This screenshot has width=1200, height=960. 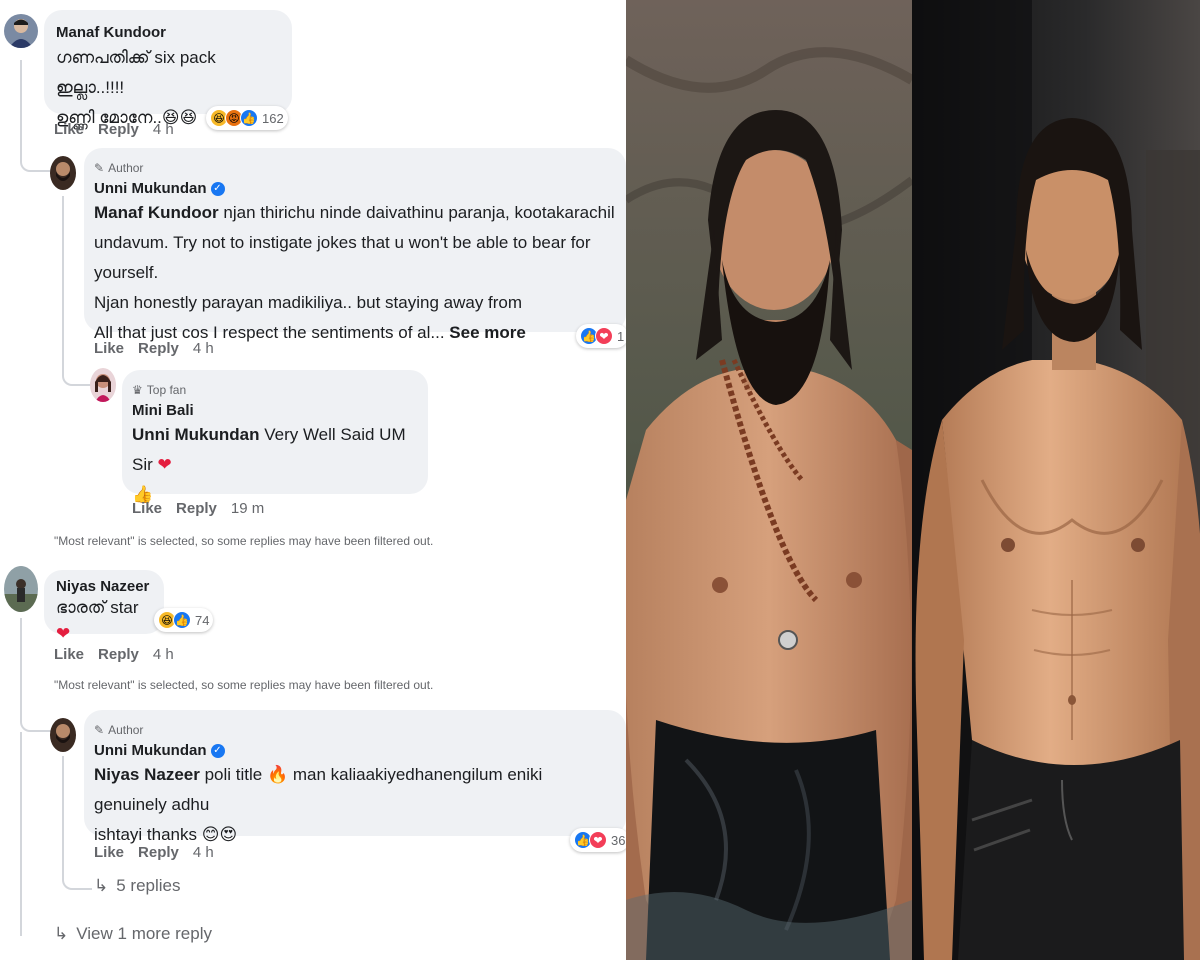 What do you see at coordinates (275, 410) in the screenshot?
I see `comment-author: Mini Bali` at bounding box center [275, 410].